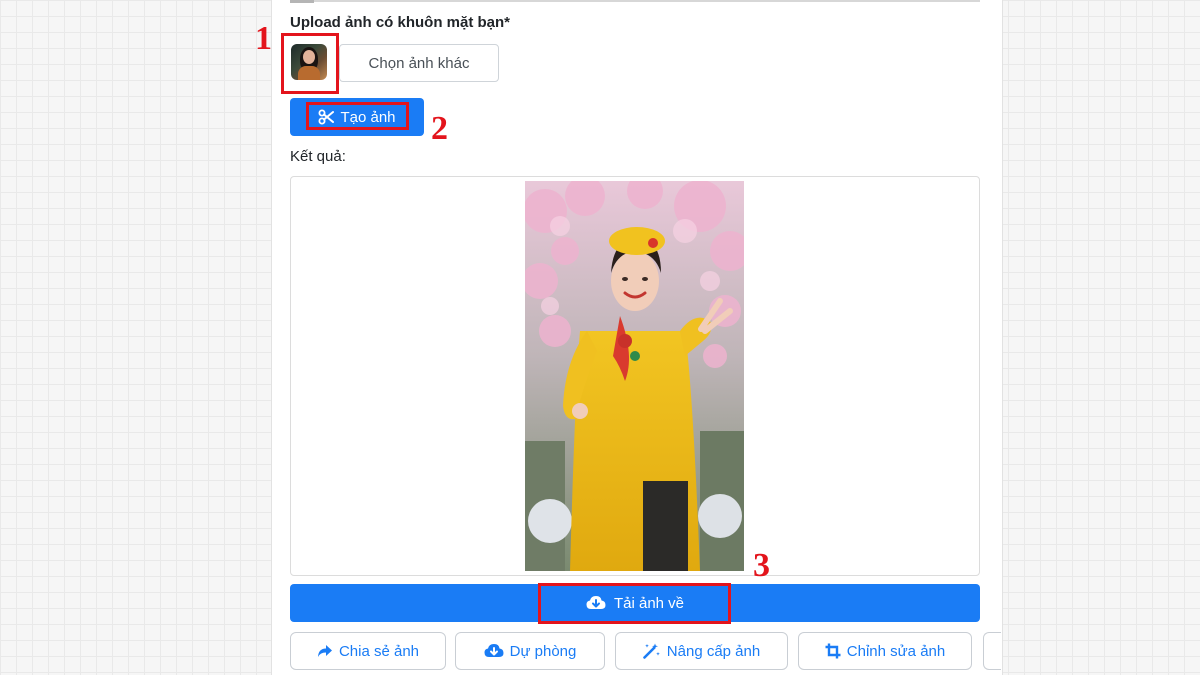 The image size is (1200, 675). I want to click on result-image, so click(634, 376).